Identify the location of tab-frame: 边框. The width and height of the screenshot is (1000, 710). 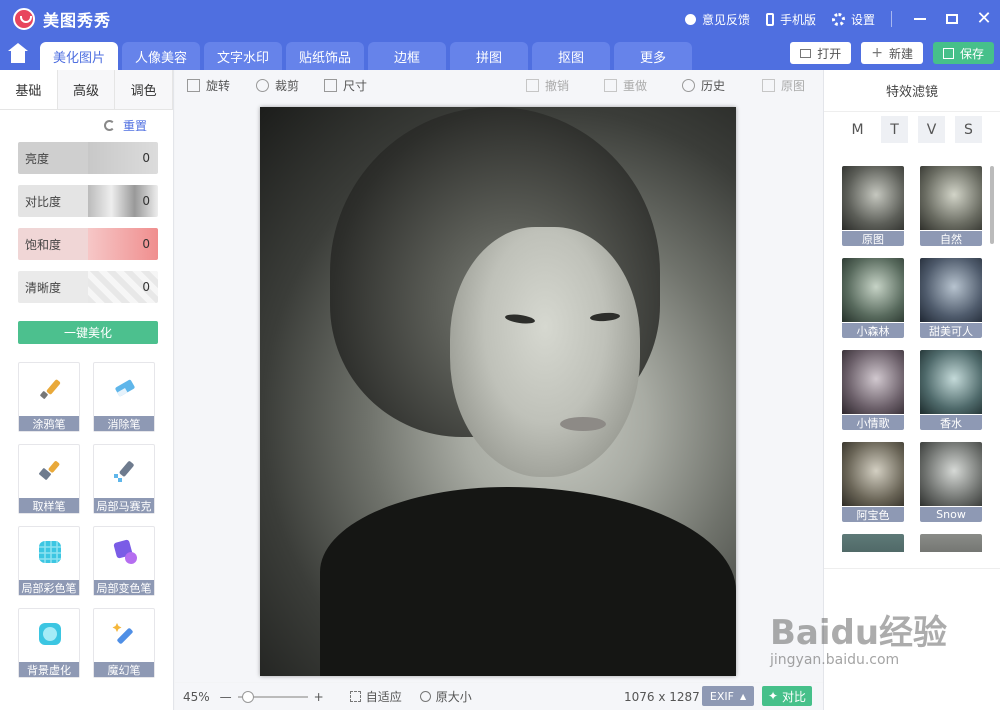
(407, 56).